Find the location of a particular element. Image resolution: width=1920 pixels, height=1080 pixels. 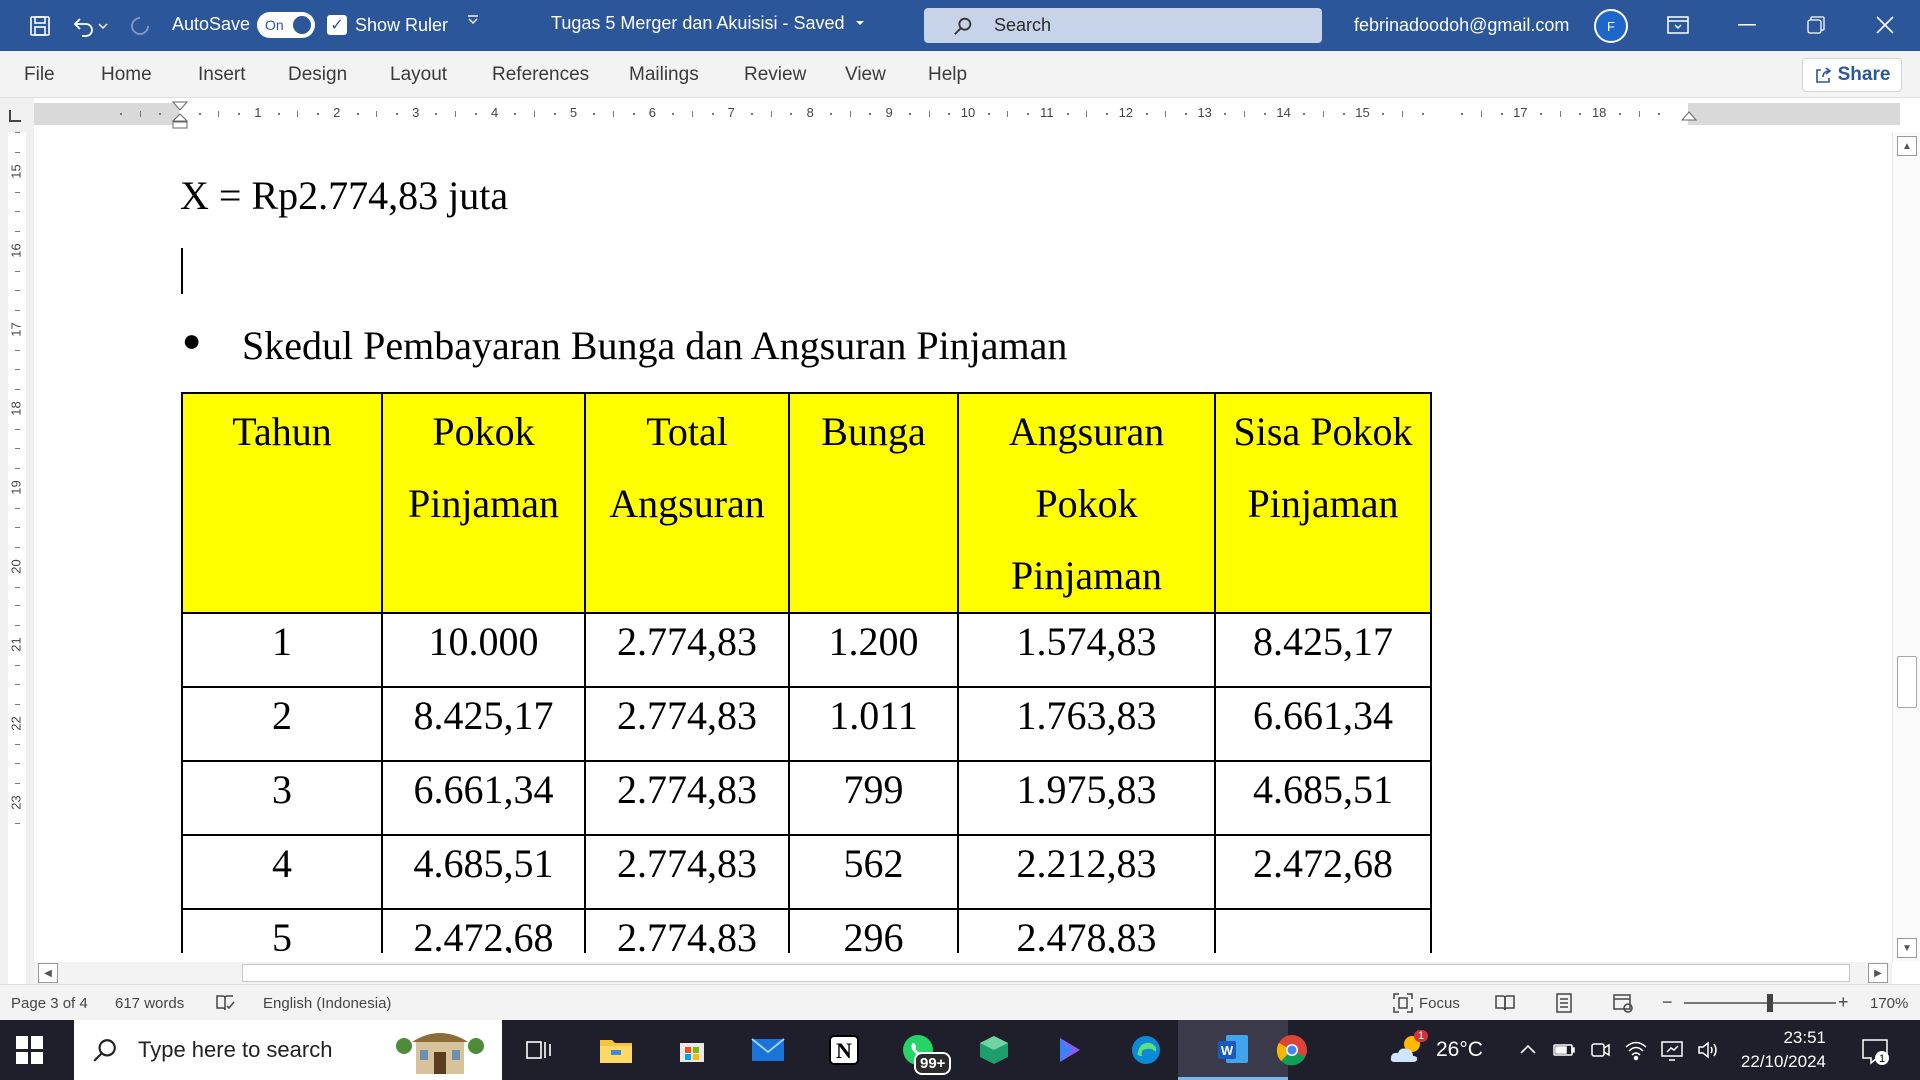

tab-view: View is located at coordinates (865, 75).